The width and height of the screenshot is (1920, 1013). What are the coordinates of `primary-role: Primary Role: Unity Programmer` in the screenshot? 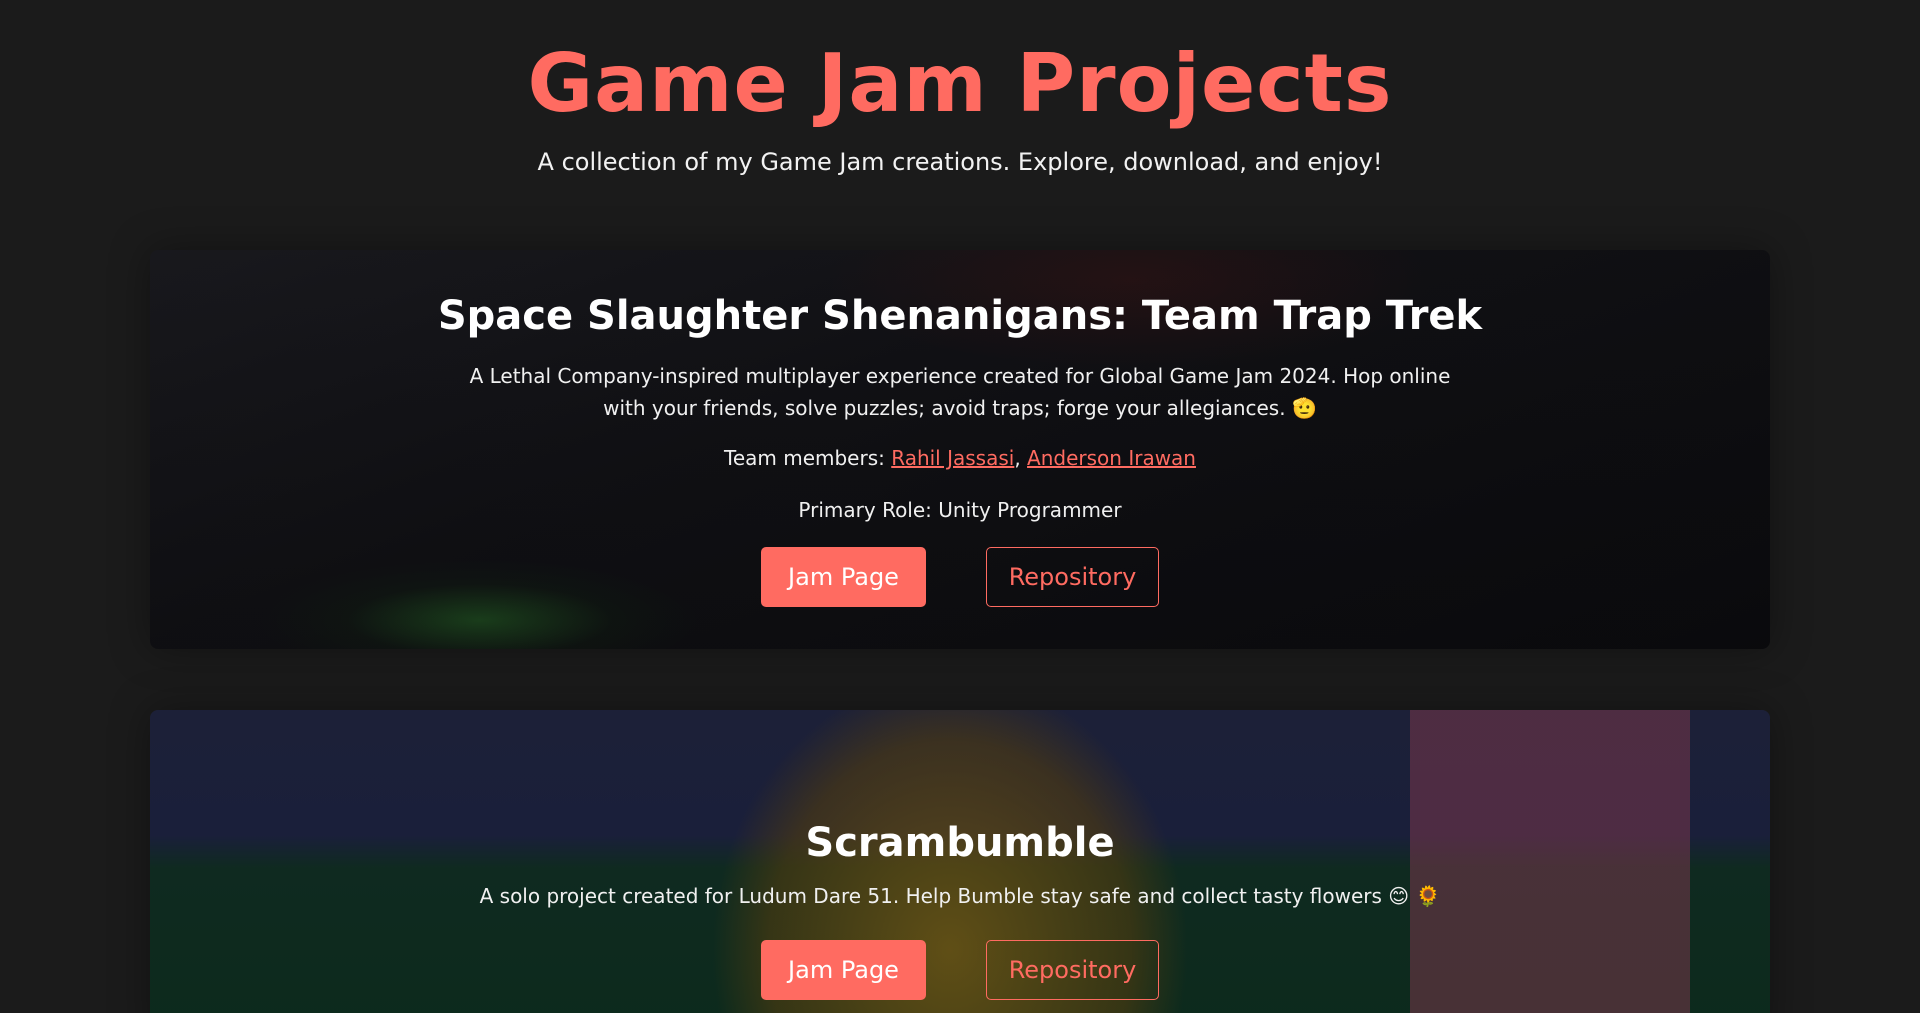 It's located at (960, 510).